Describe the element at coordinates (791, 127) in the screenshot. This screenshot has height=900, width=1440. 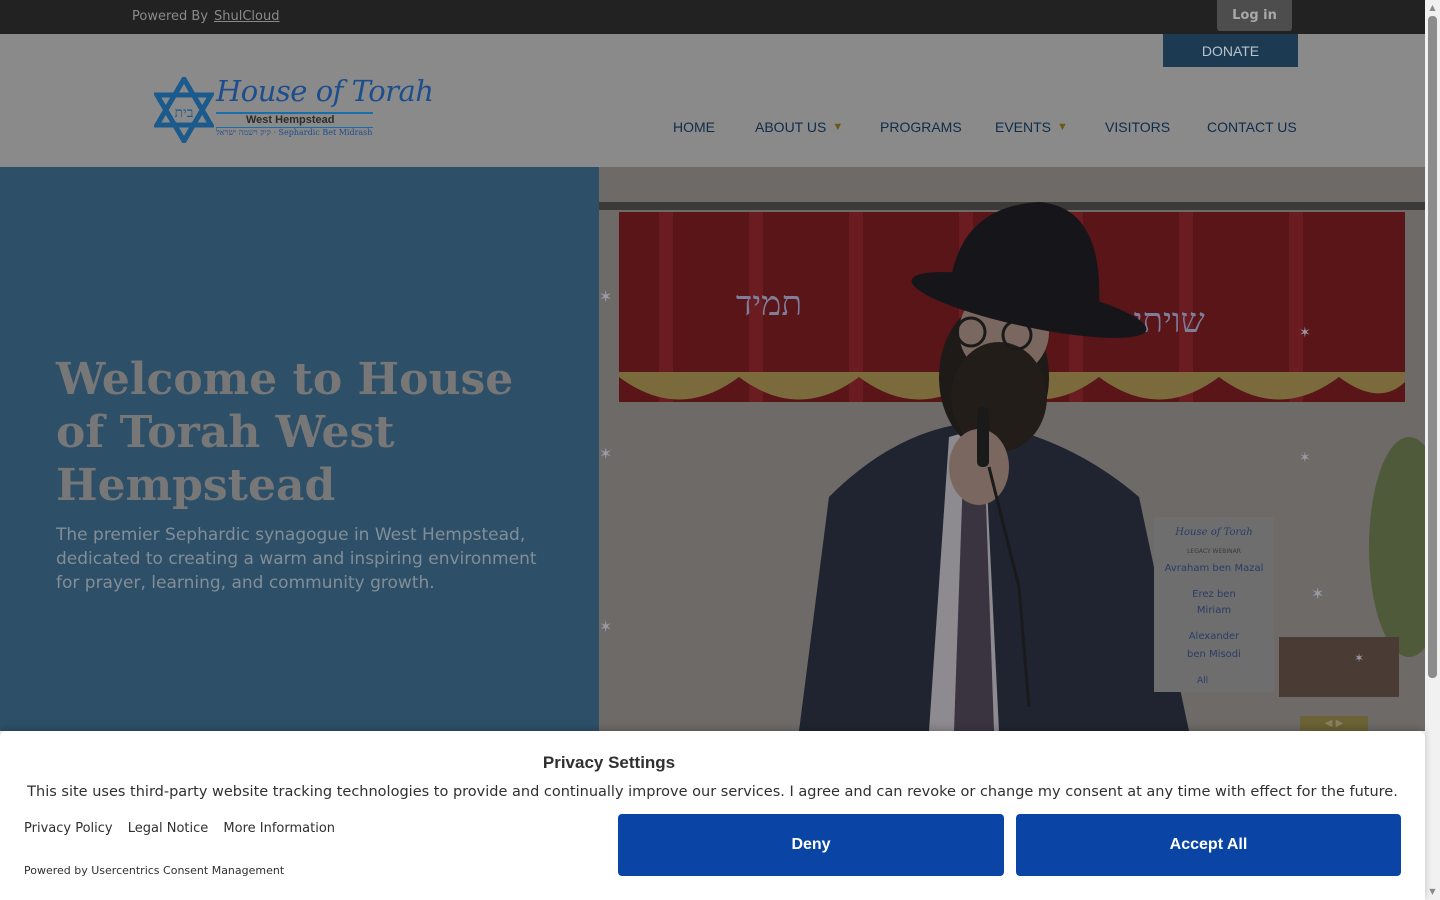
I see `nav-label: ABOUT US` at that location.